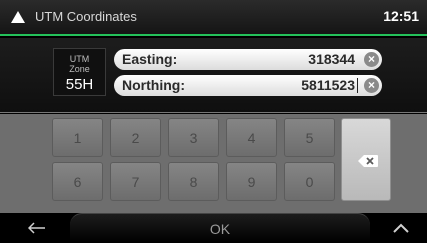  I want to click on triangle-up-icon, so click(18, 17).